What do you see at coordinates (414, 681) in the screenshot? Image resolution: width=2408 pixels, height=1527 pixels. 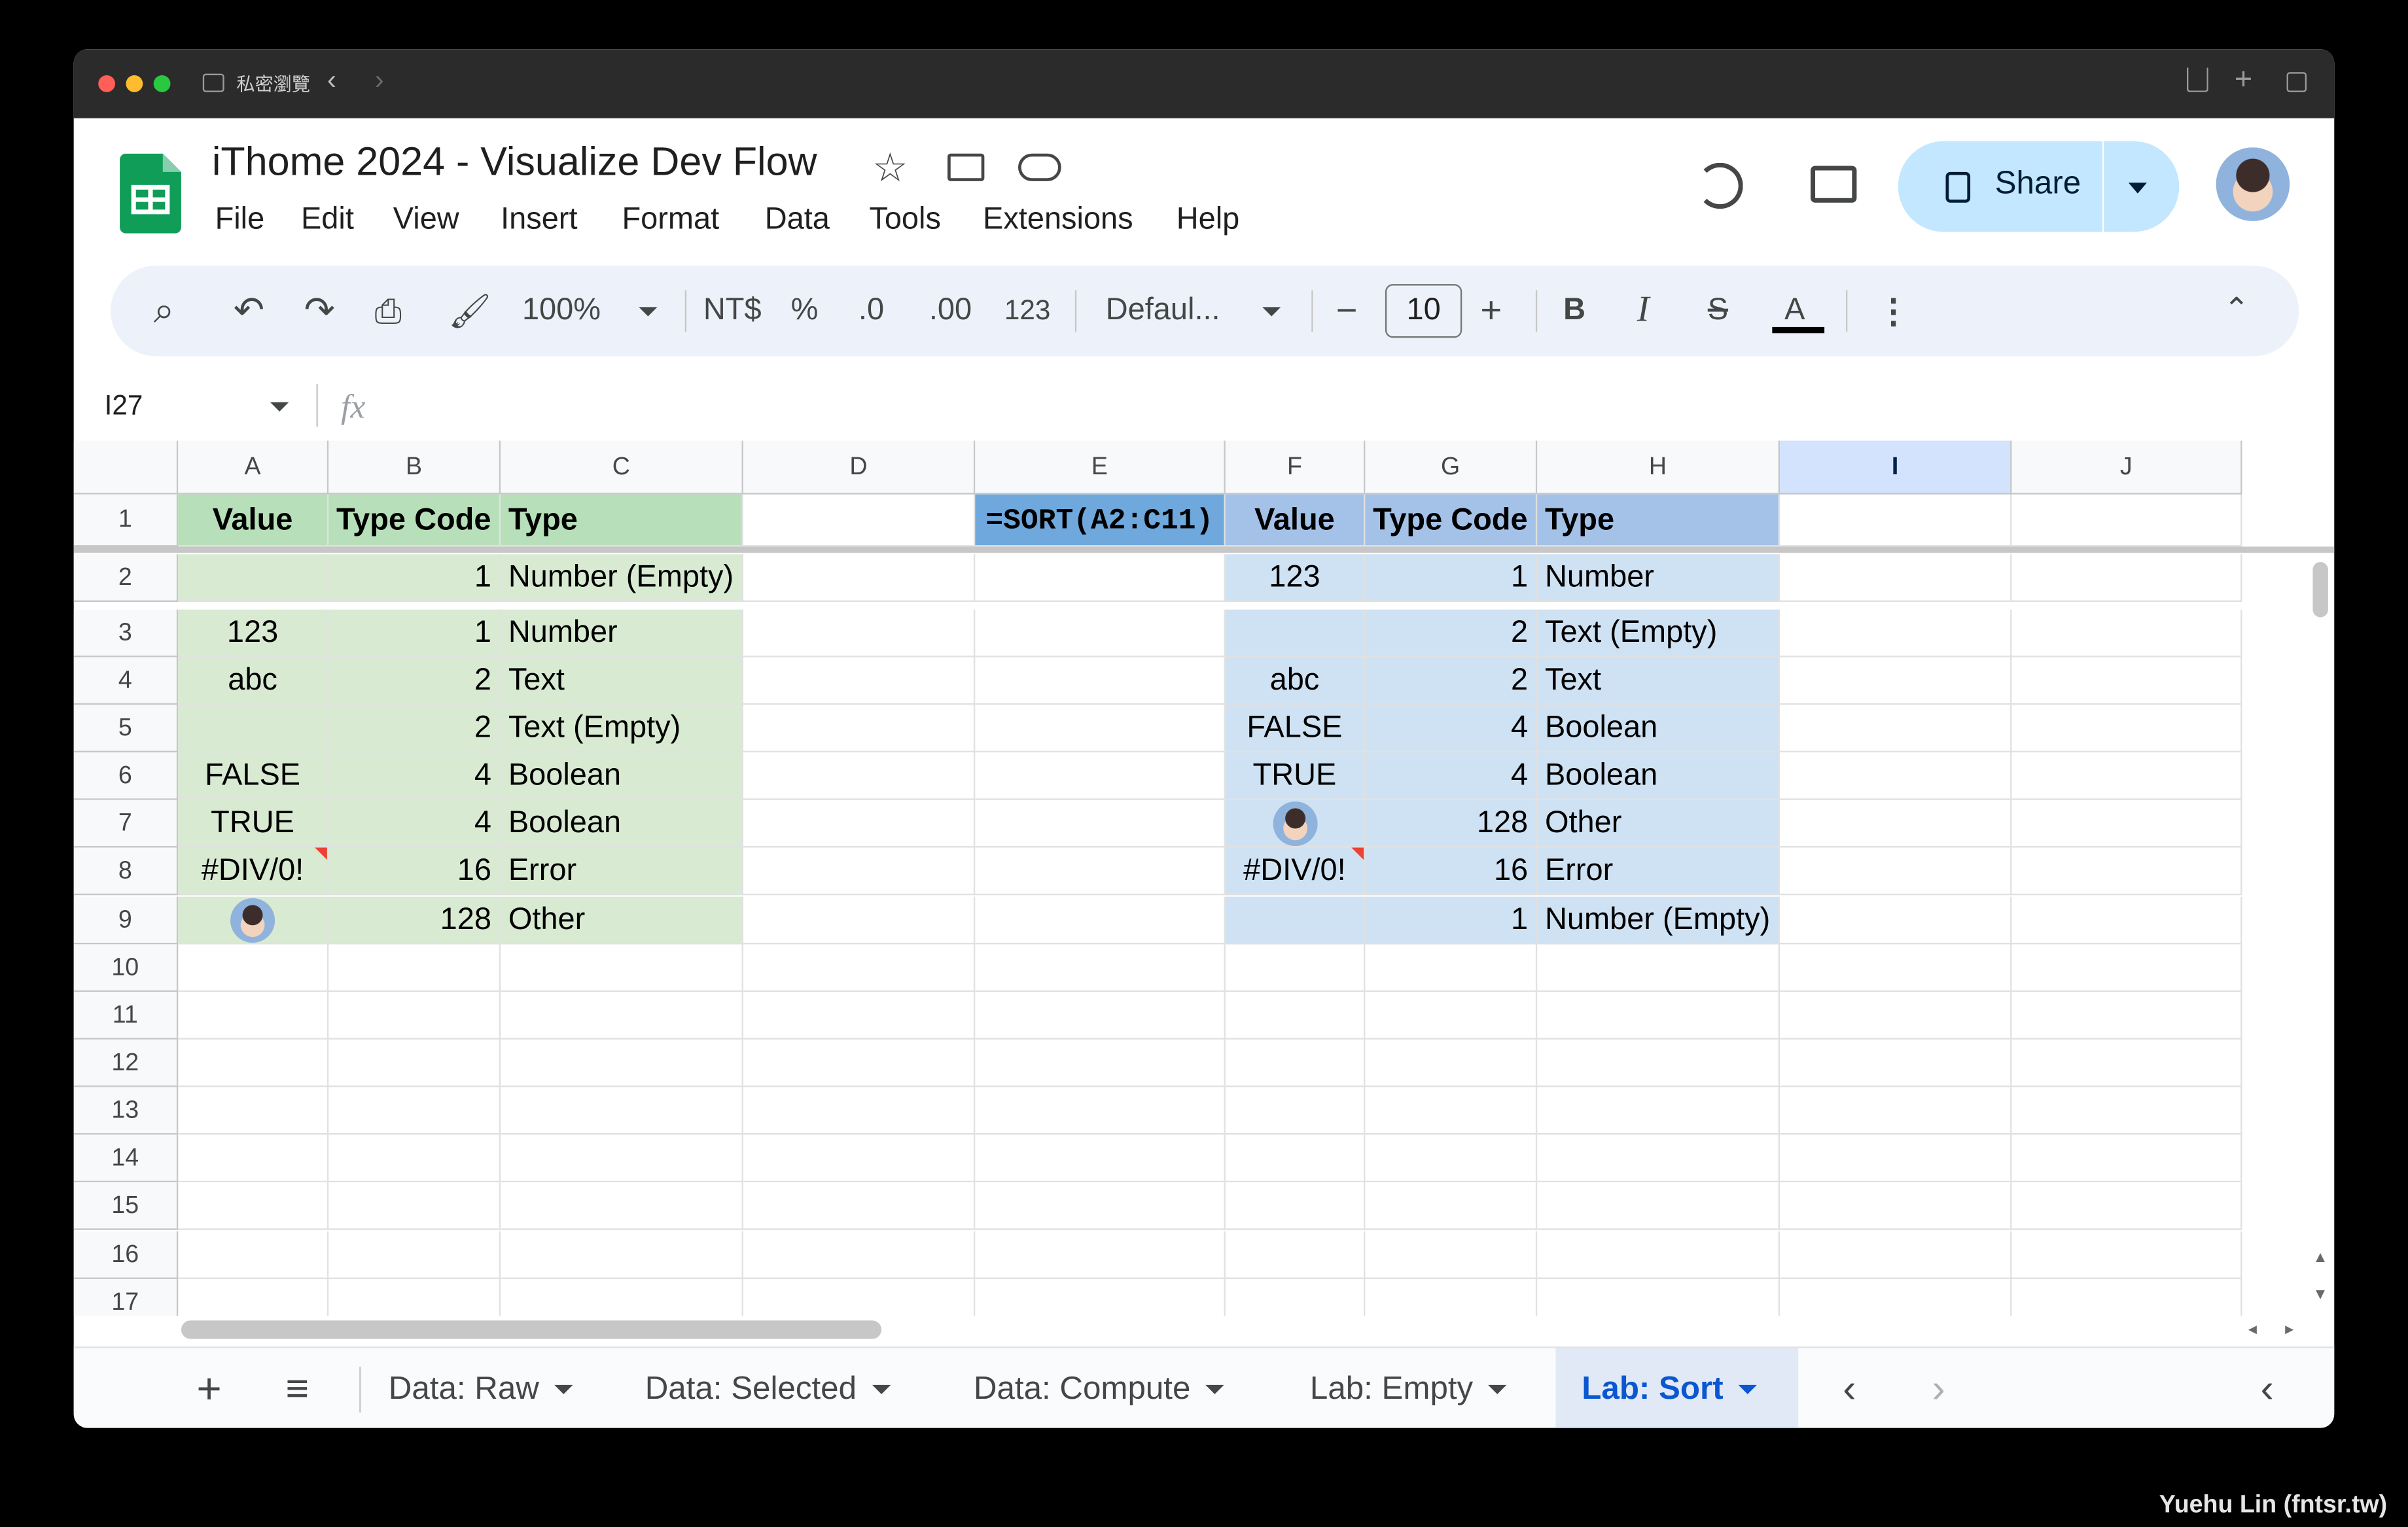 I see `data-cell: 2` at bounding box center [414, 681].